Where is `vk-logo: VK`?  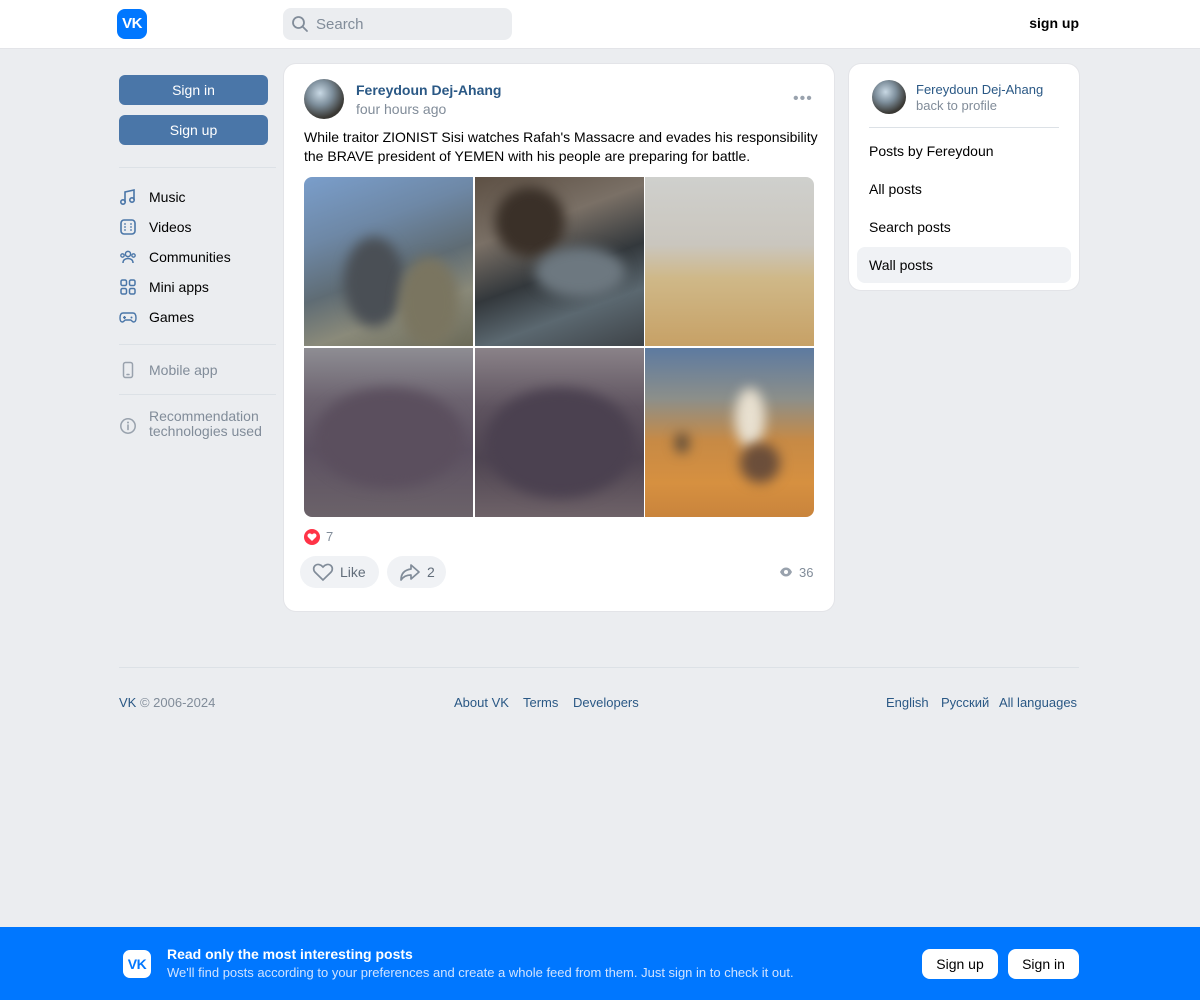 vk-logo: VK is located at coordinates (132, 24).